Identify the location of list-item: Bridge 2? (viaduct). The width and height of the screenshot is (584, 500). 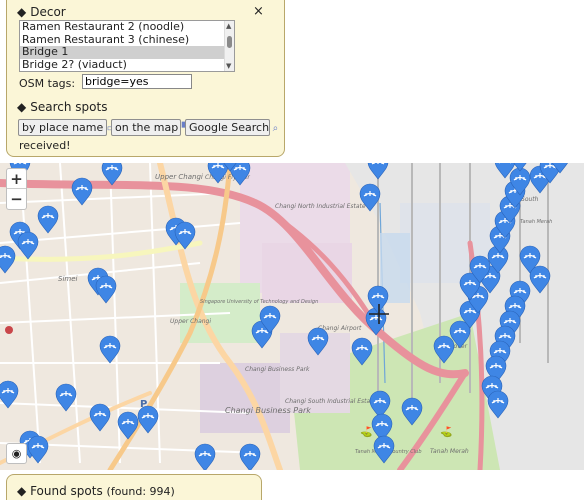
(127, 65).